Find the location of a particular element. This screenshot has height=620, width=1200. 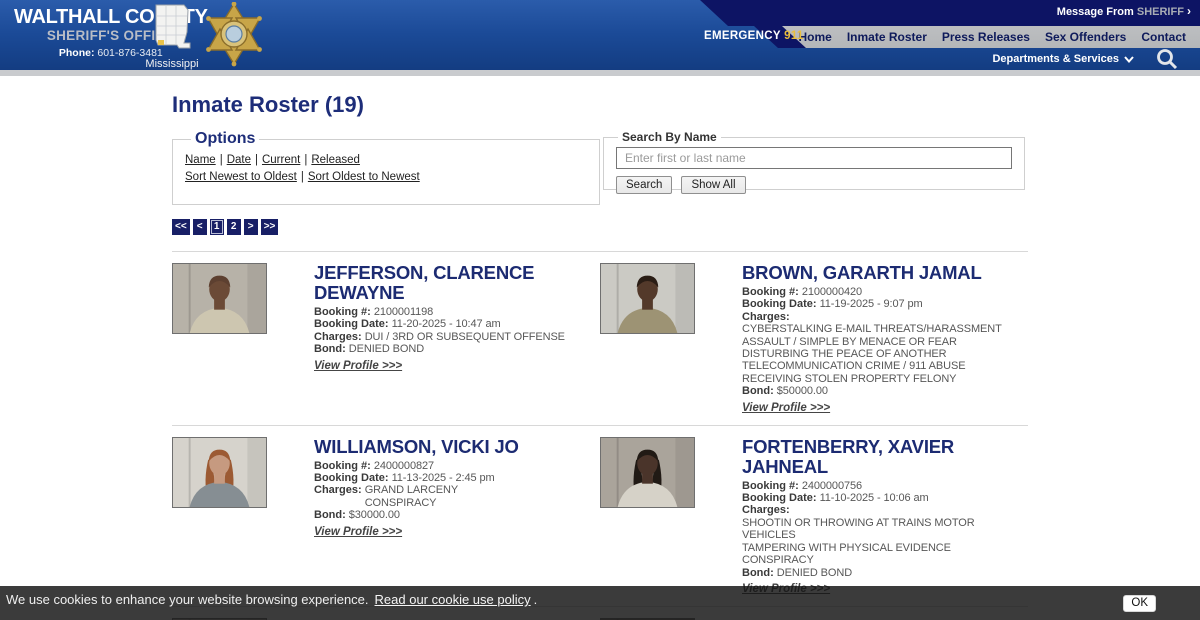

mississippi-shape-icon is located at coordinates (173, 26).